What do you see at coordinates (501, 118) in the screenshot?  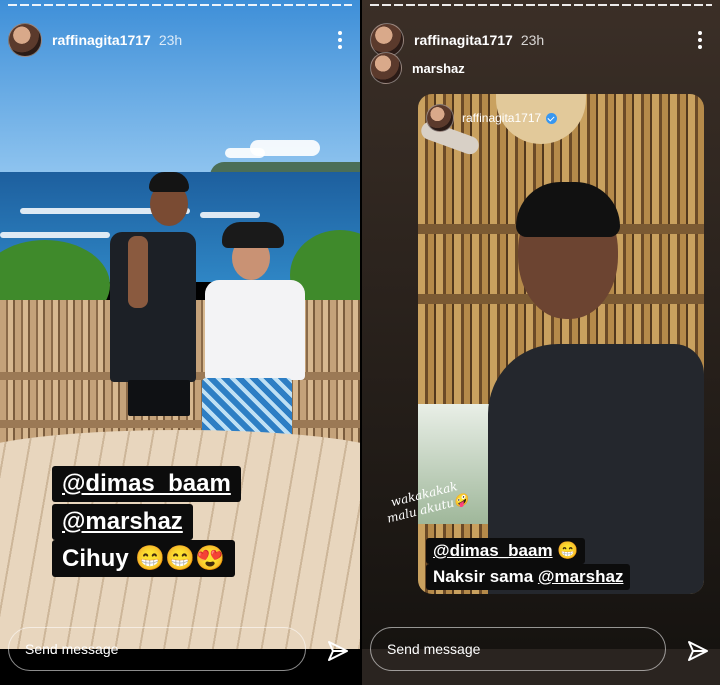 I see `inner-username: raffinagita1717` at bounding box center [501, 118].